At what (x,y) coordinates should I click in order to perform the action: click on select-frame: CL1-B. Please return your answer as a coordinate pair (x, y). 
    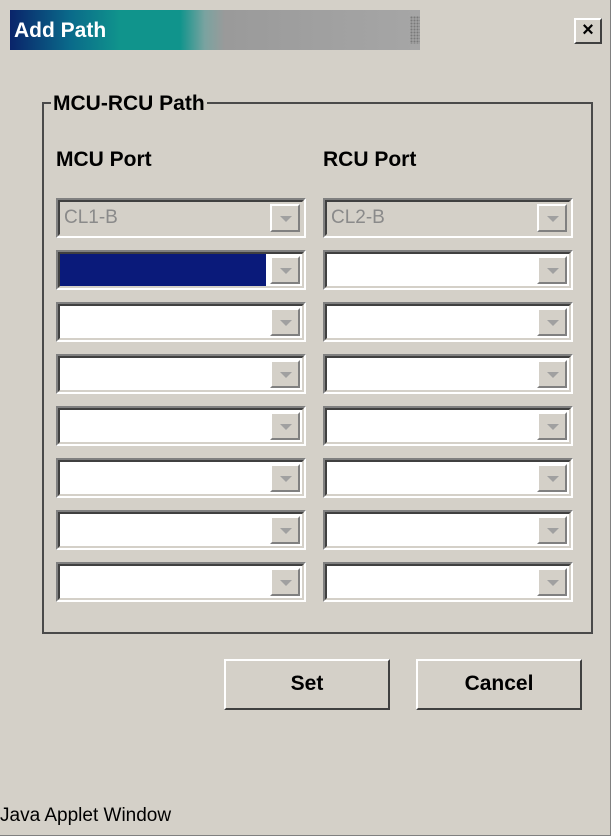
    Looking at the image, I should click on (181, 218).